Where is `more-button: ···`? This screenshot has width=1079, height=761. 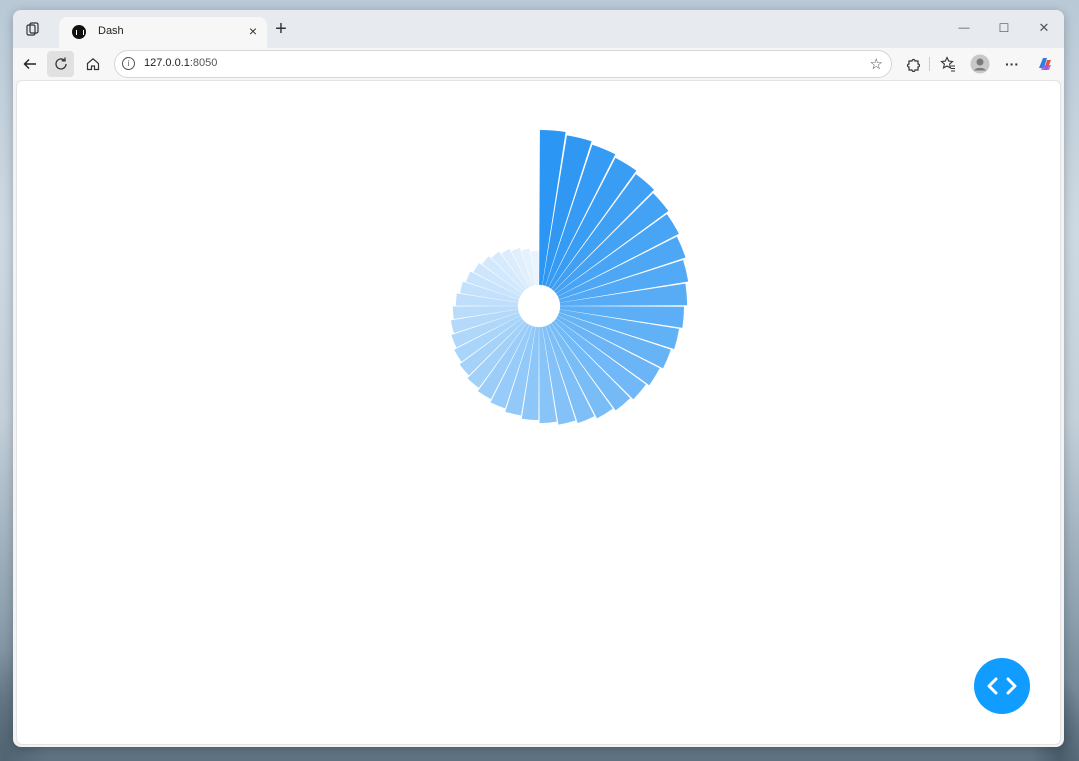 more-button: ··· is located at coordinates (1012, 64).